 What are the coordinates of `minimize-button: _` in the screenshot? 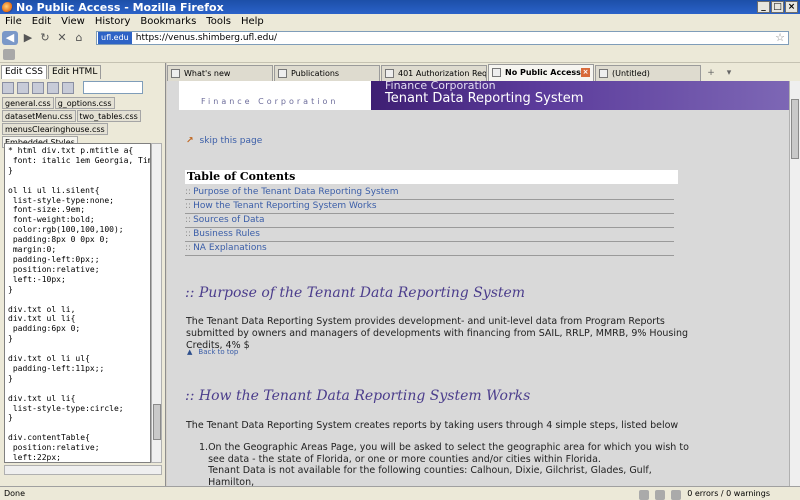 It's located at (763, 7).